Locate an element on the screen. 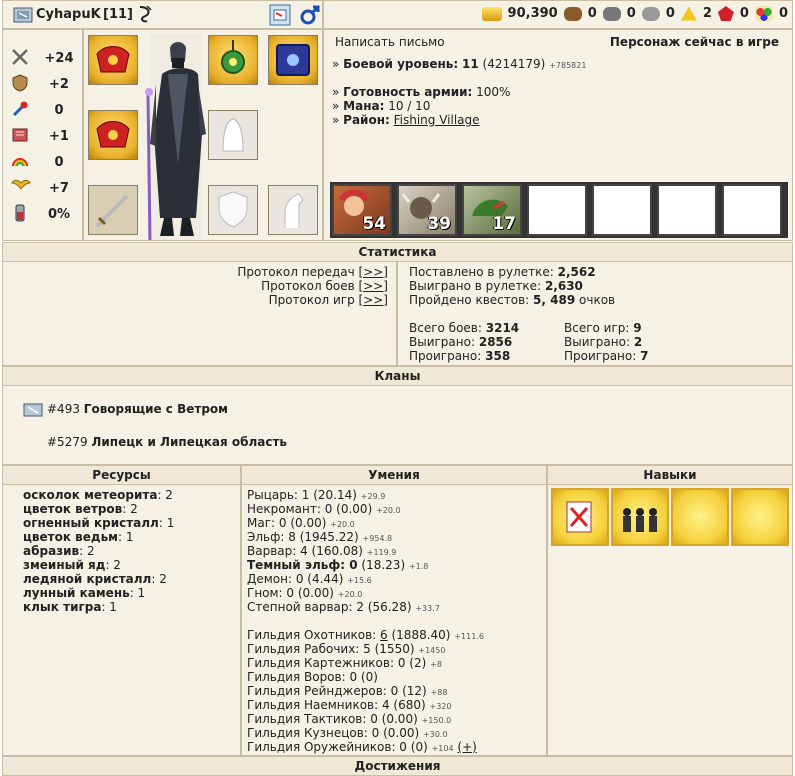 The image size is (795, 776). achievements-header: Достижения is located at coordinates (397, 766).